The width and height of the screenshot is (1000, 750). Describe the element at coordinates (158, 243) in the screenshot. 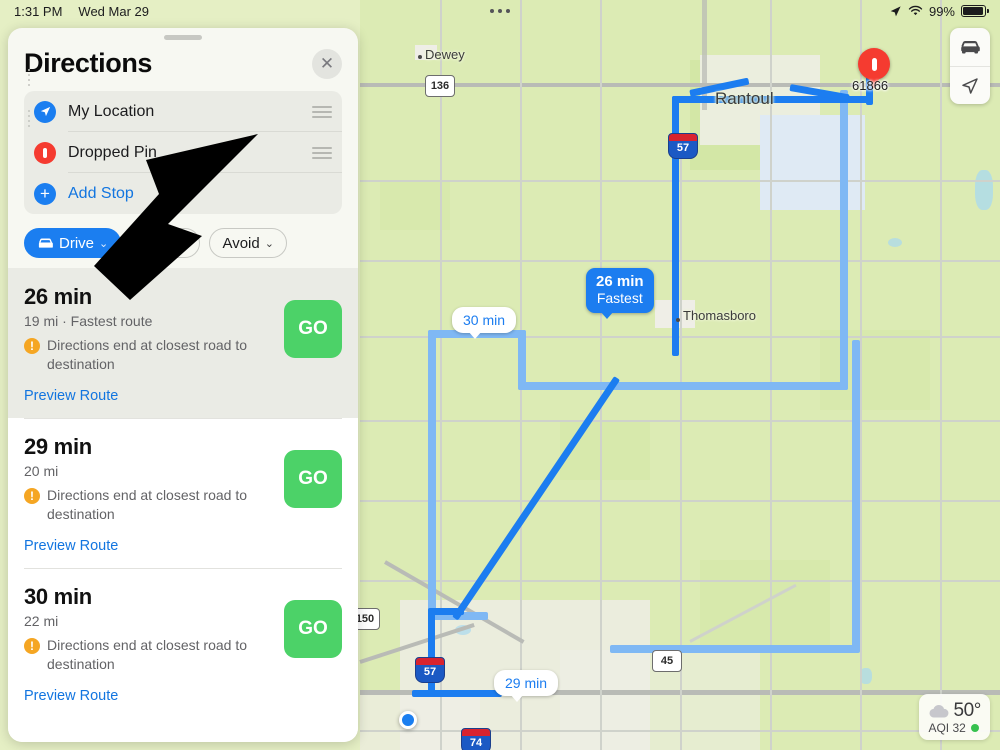

I see `chip-label: Now` at that location.